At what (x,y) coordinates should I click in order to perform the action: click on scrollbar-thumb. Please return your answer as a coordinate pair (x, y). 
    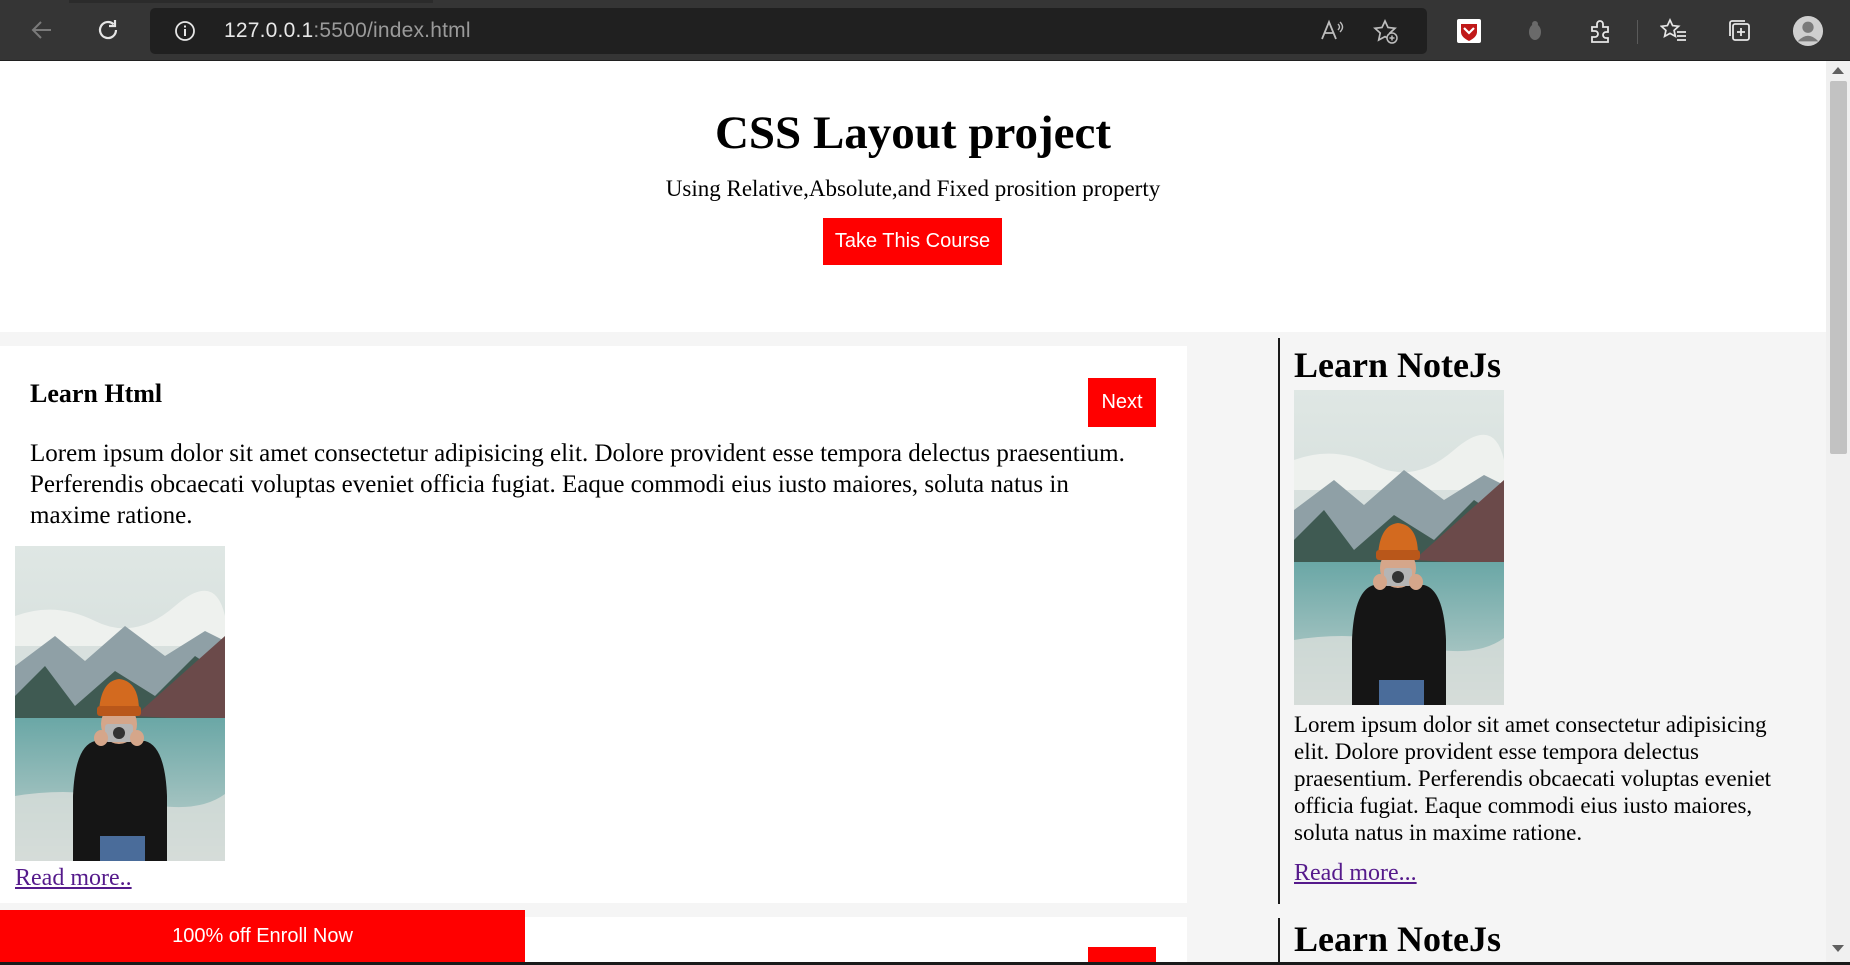
    Looking at the image, I should click on (1838, 267).